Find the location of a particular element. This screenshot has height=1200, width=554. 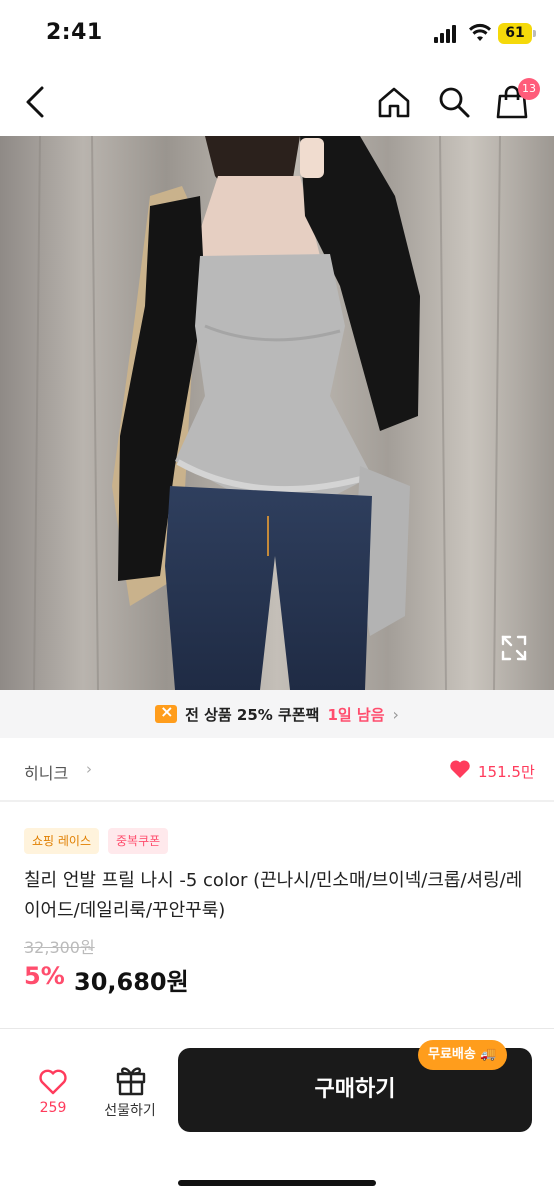

status-time: 2:41 is located at coordinates (74, 32).